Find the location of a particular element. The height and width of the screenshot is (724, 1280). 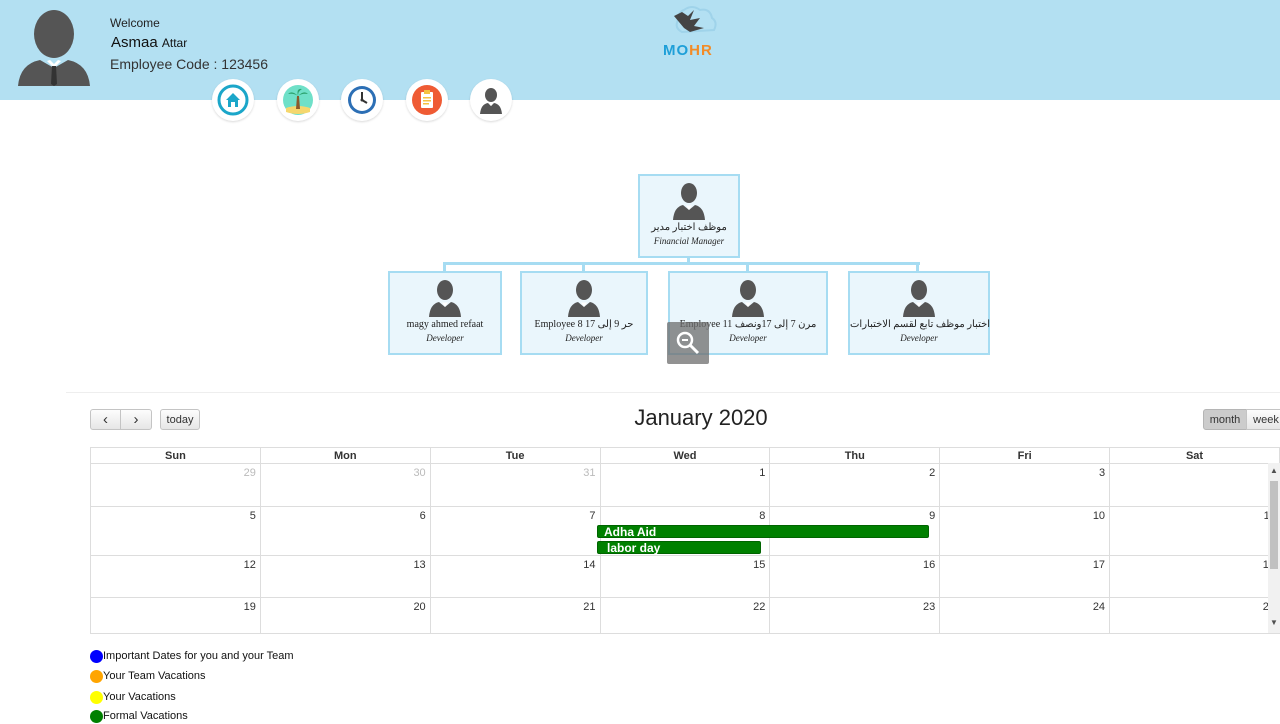

calendar-day-cell: 21 is located at coordinates (515, 615).